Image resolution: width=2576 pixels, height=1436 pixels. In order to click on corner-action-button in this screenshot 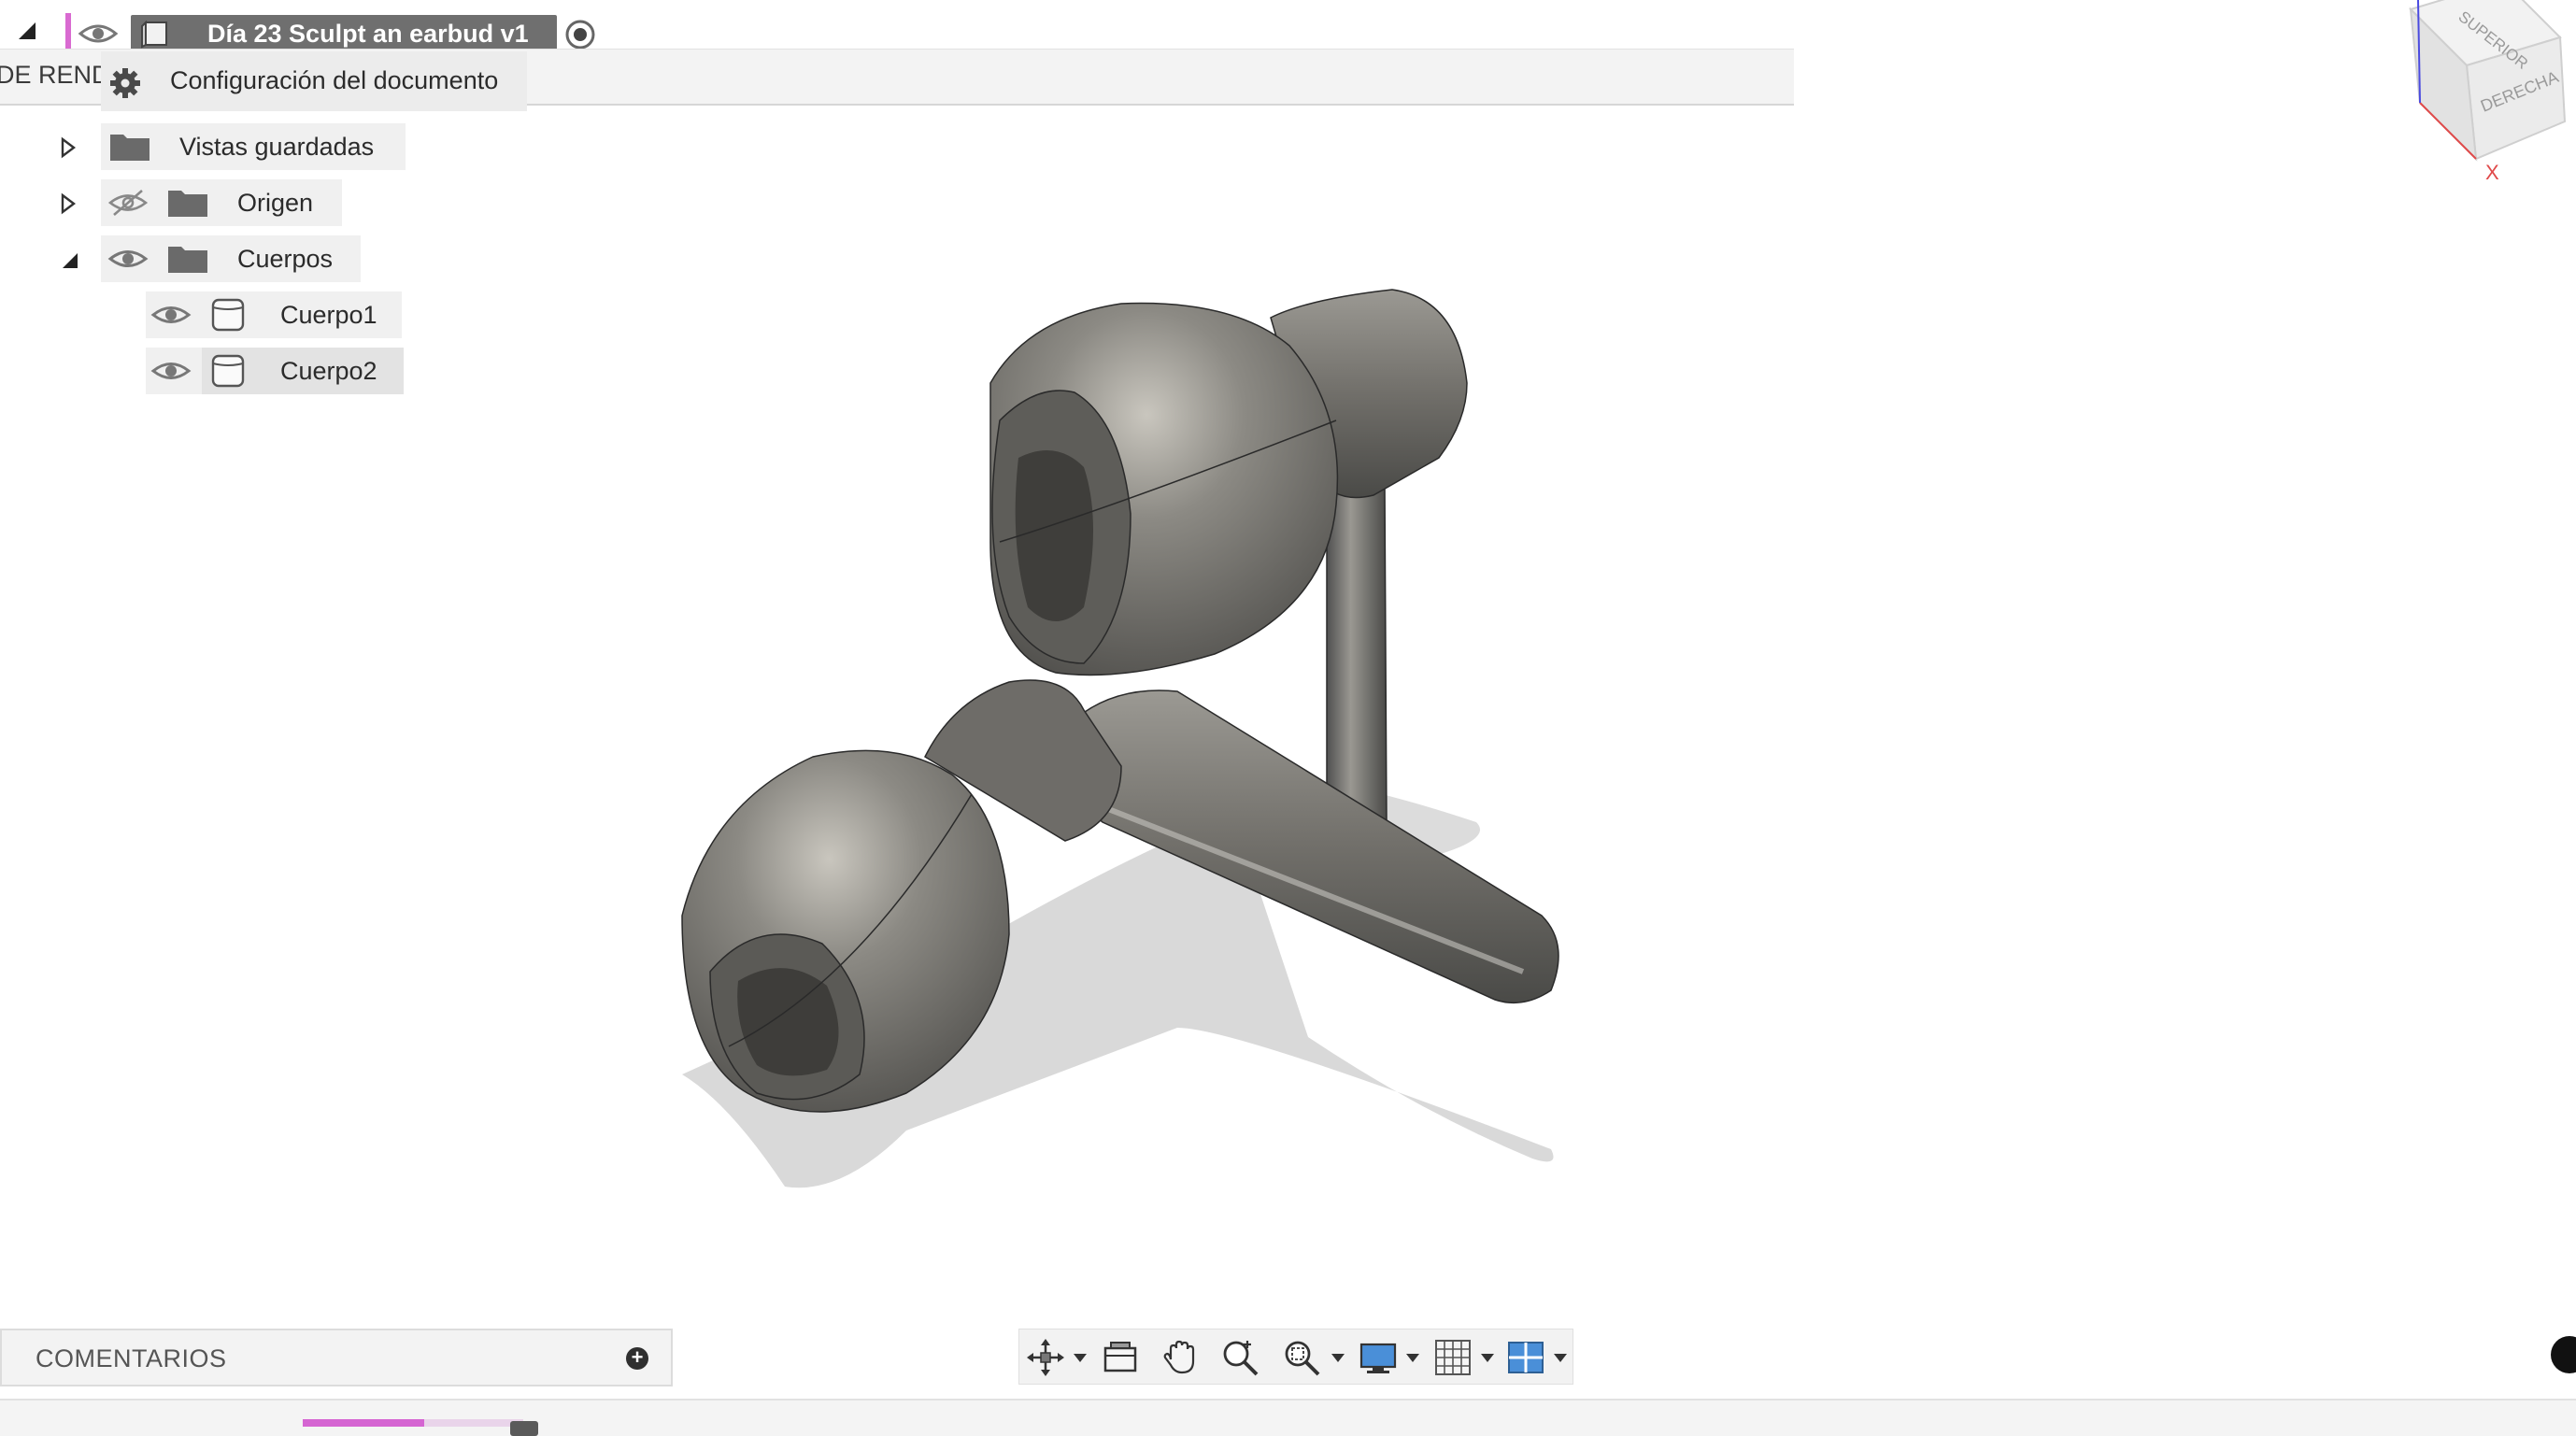, I will do `click(2564, 1355)`.